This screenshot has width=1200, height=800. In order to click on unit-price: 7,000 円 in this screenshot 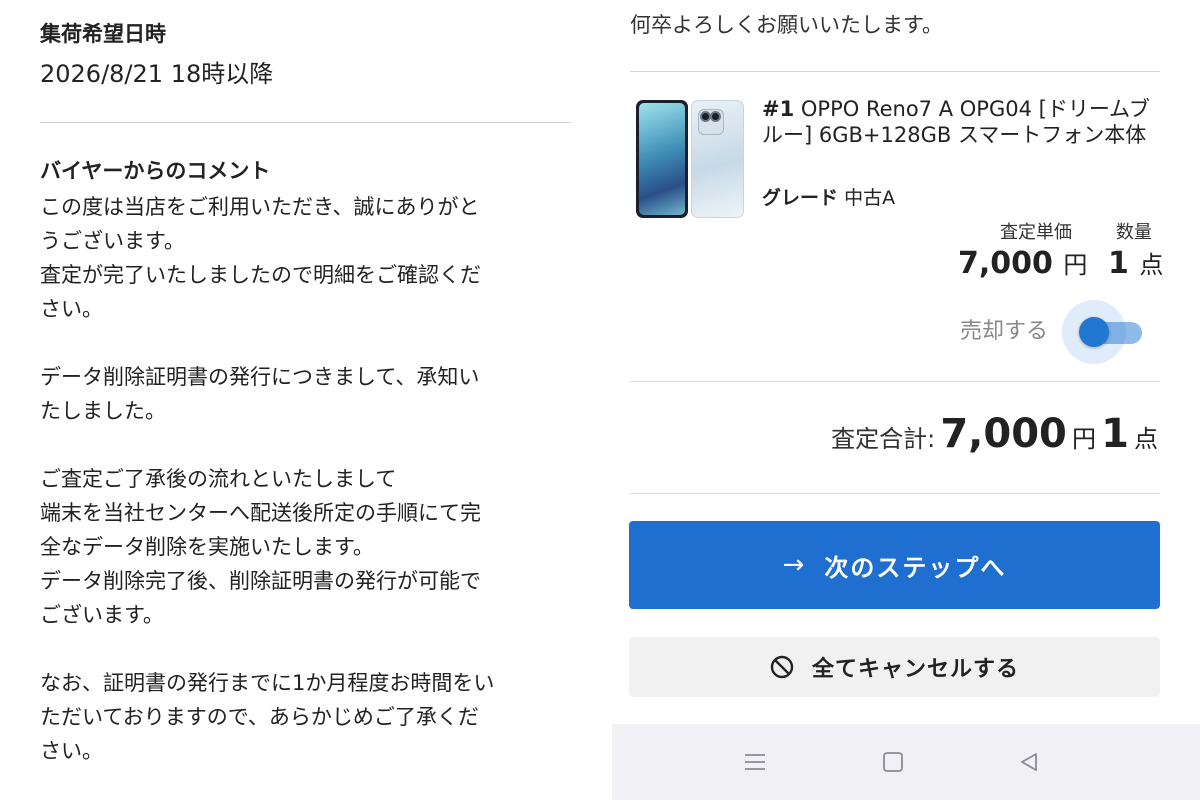, I will do `click(1022, 264)`.